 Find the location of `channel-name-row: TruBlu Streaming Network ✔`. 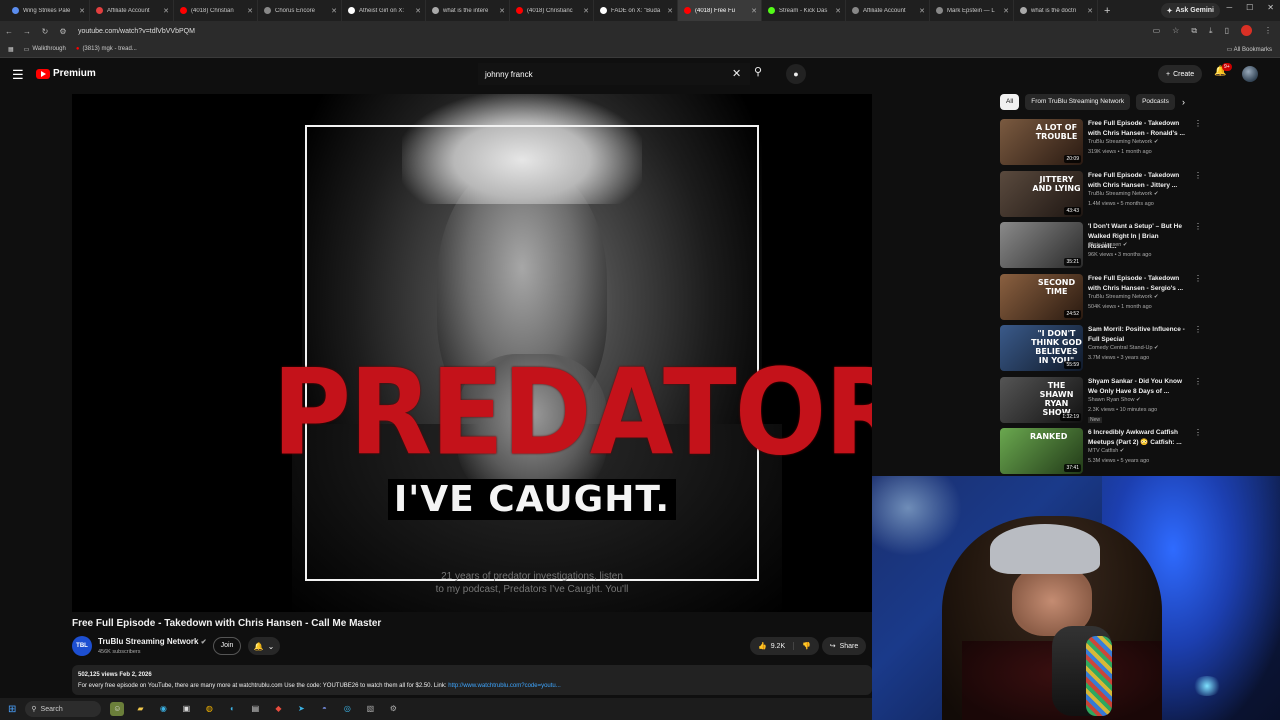

channel-name-row: TruBlu Streaming Network ✔ is located at coordinates (152, 641).